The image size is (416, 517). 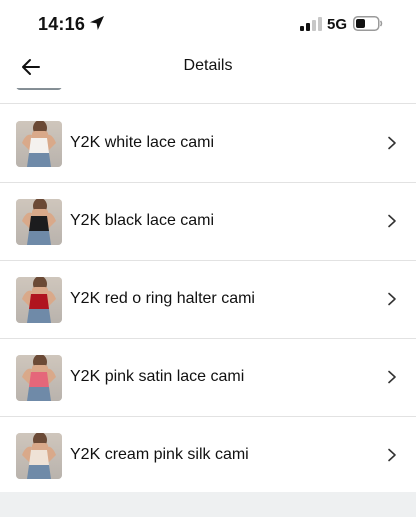 What do you see at coordinates (157, 376) in the screenshot?
I see `item-label: Y2K pink satin lace cami` at bounding box center [157, 376].